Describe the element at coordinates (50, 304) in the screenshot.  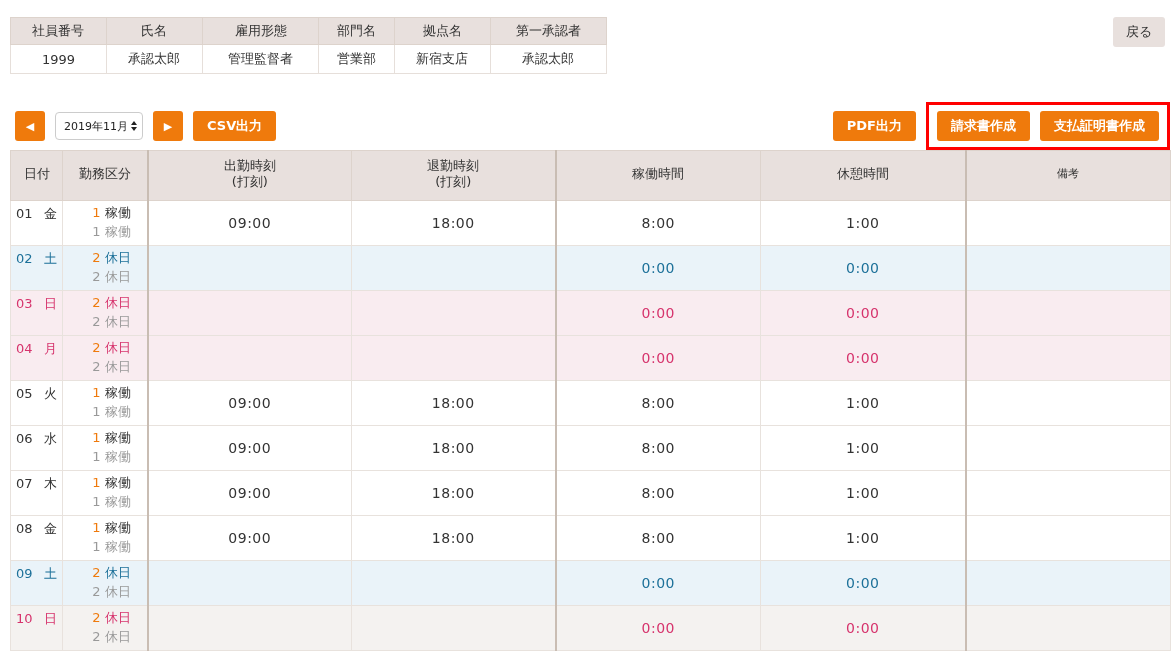
I see `weekday: 日` at that location.